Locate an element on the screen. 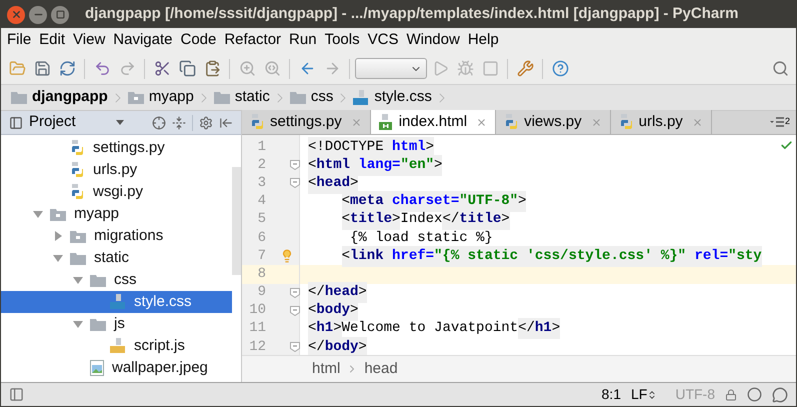 This screenshot has height=407, width=797. line-number: 10 is located at coordinates (257, 310).